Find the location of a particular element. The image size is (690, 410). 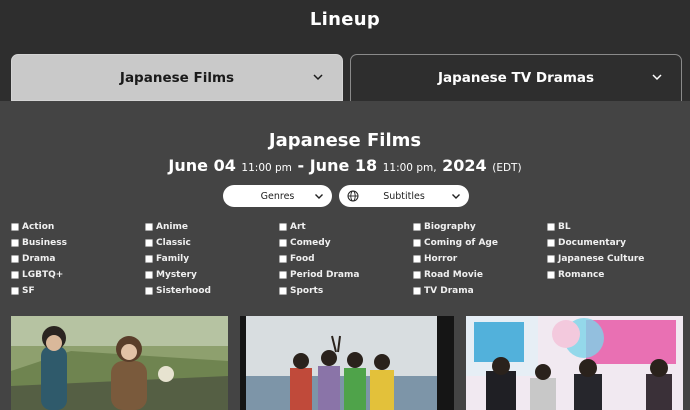

genre-option: Japanese Culture is located at coordinates (595, 259).